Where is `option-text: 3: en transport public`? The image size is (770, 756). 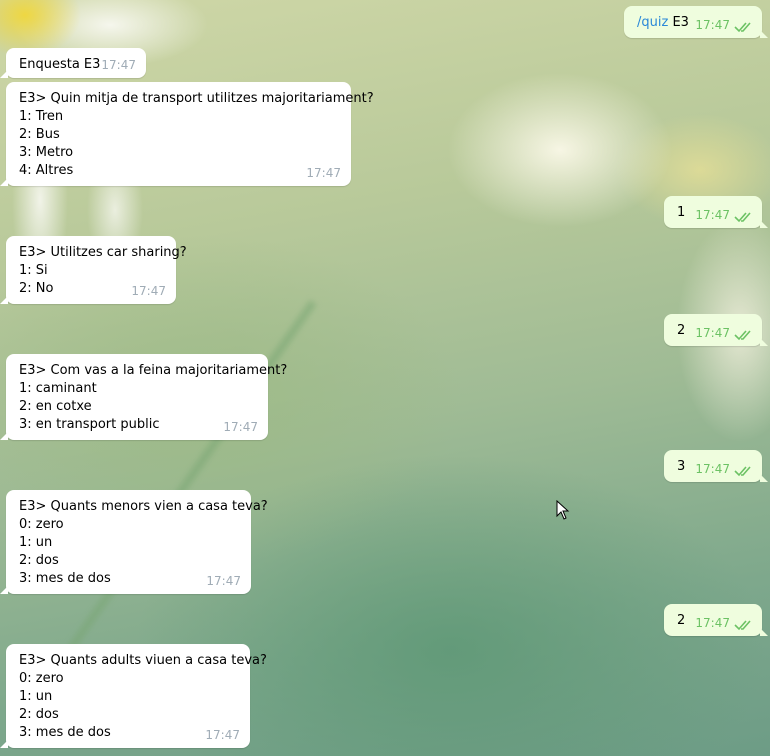 option-text: 3: en transport public is located at coordinates (89, 424).